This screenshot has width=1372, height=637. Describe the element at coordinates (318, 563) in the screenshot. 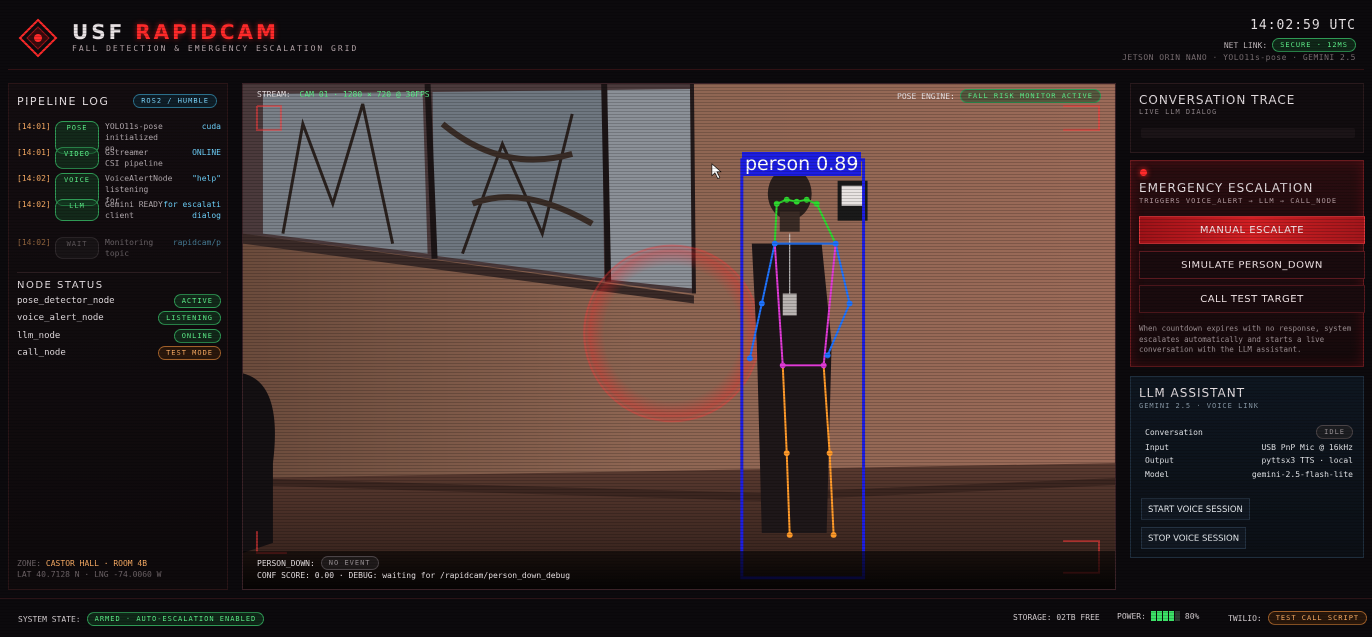

I see `person-down-status: PERSON_DOWN: NO EVENT` at that location.